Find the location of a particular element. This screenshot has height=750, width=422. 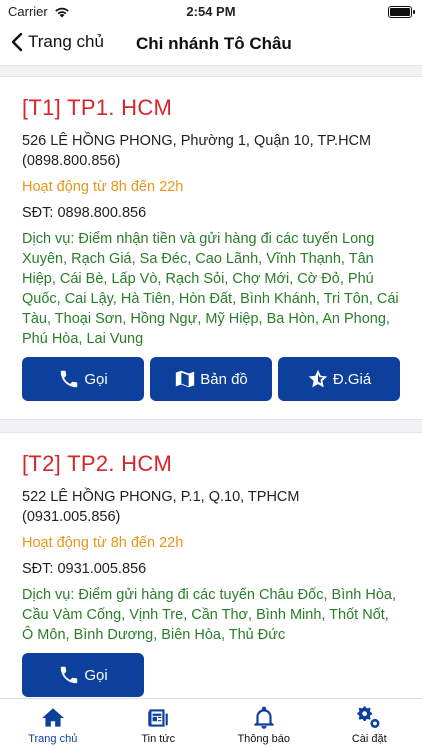

tab-home-label: Trang chủ is located at coordinates (53, 738).